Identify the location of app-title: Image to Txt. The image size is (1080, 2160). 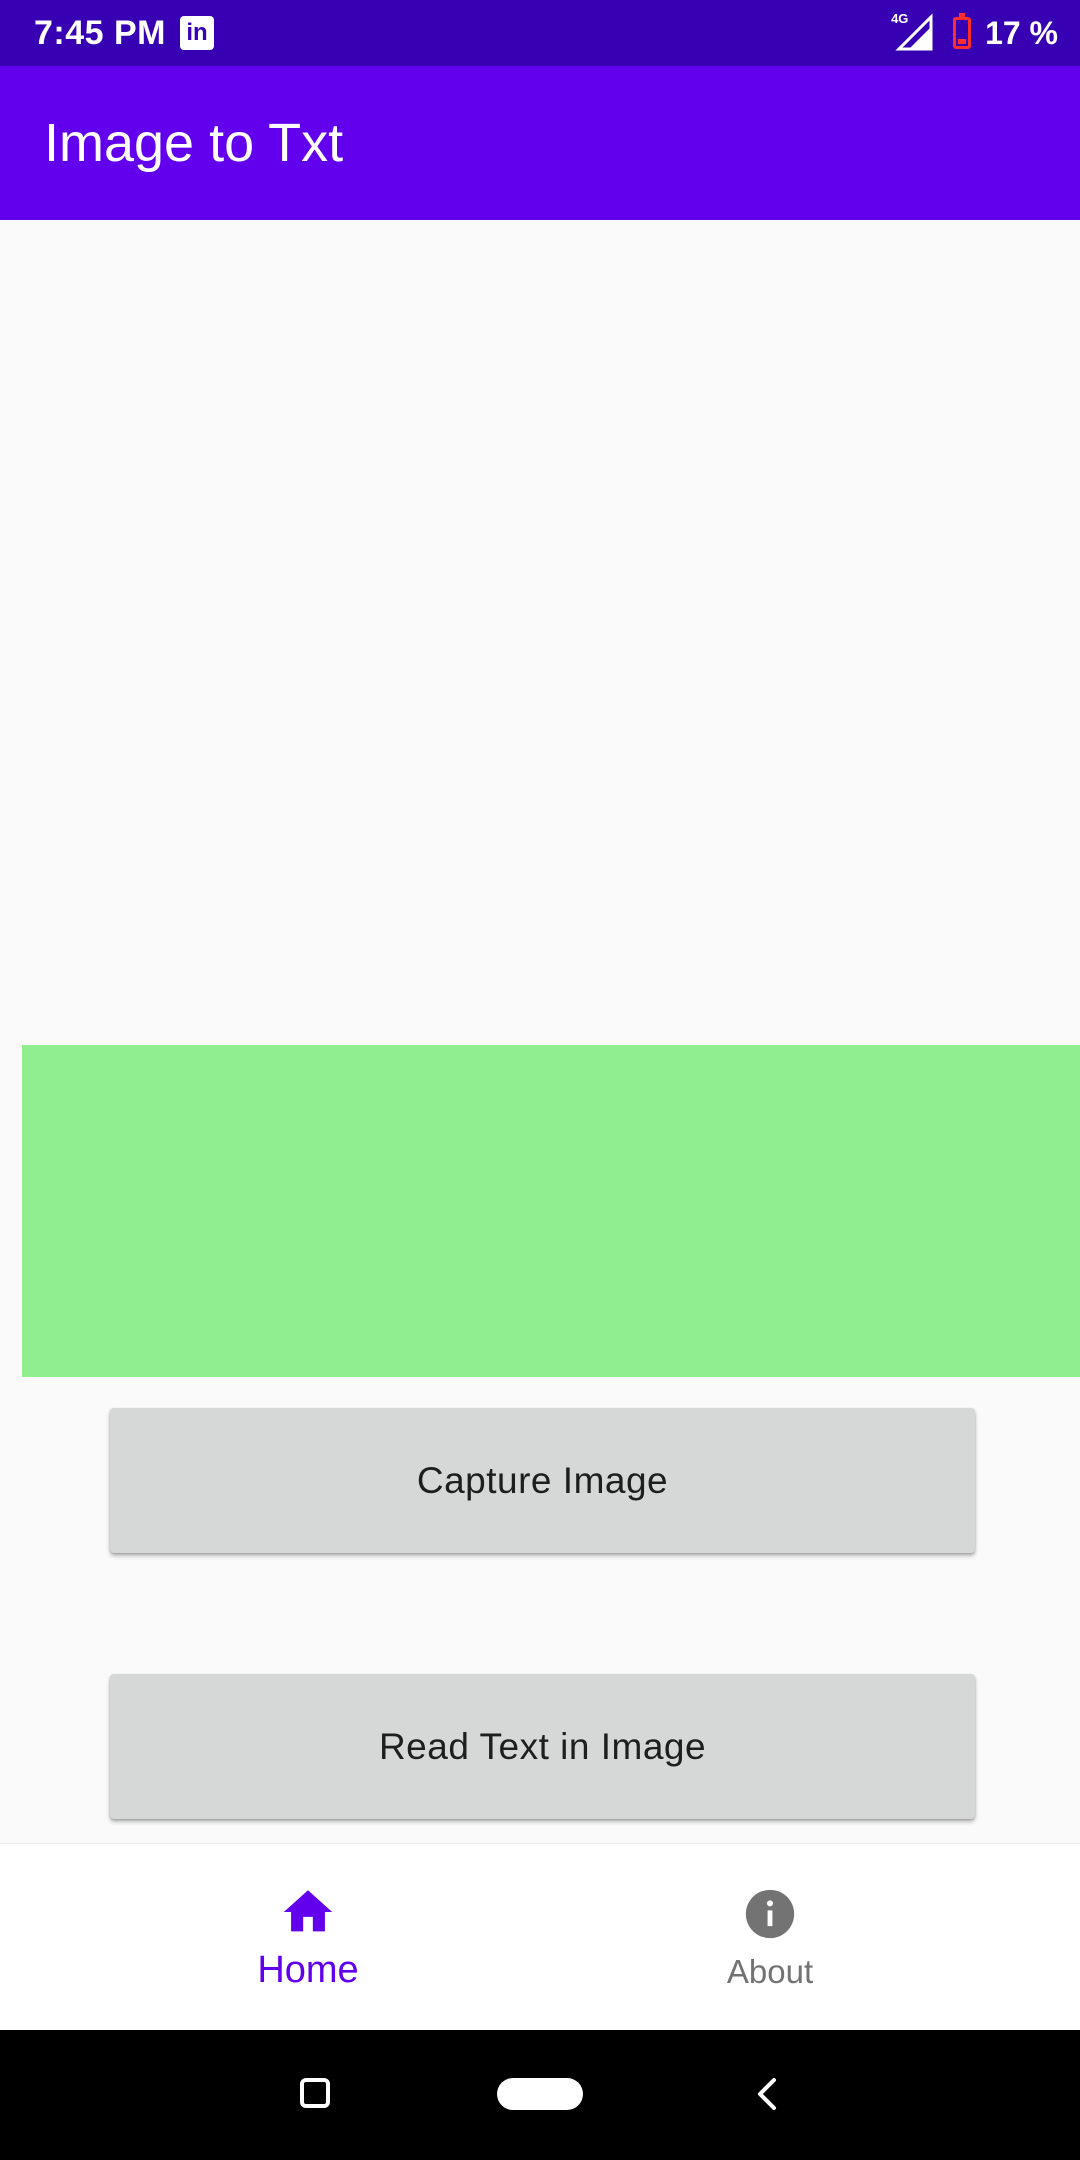
(194, 143).